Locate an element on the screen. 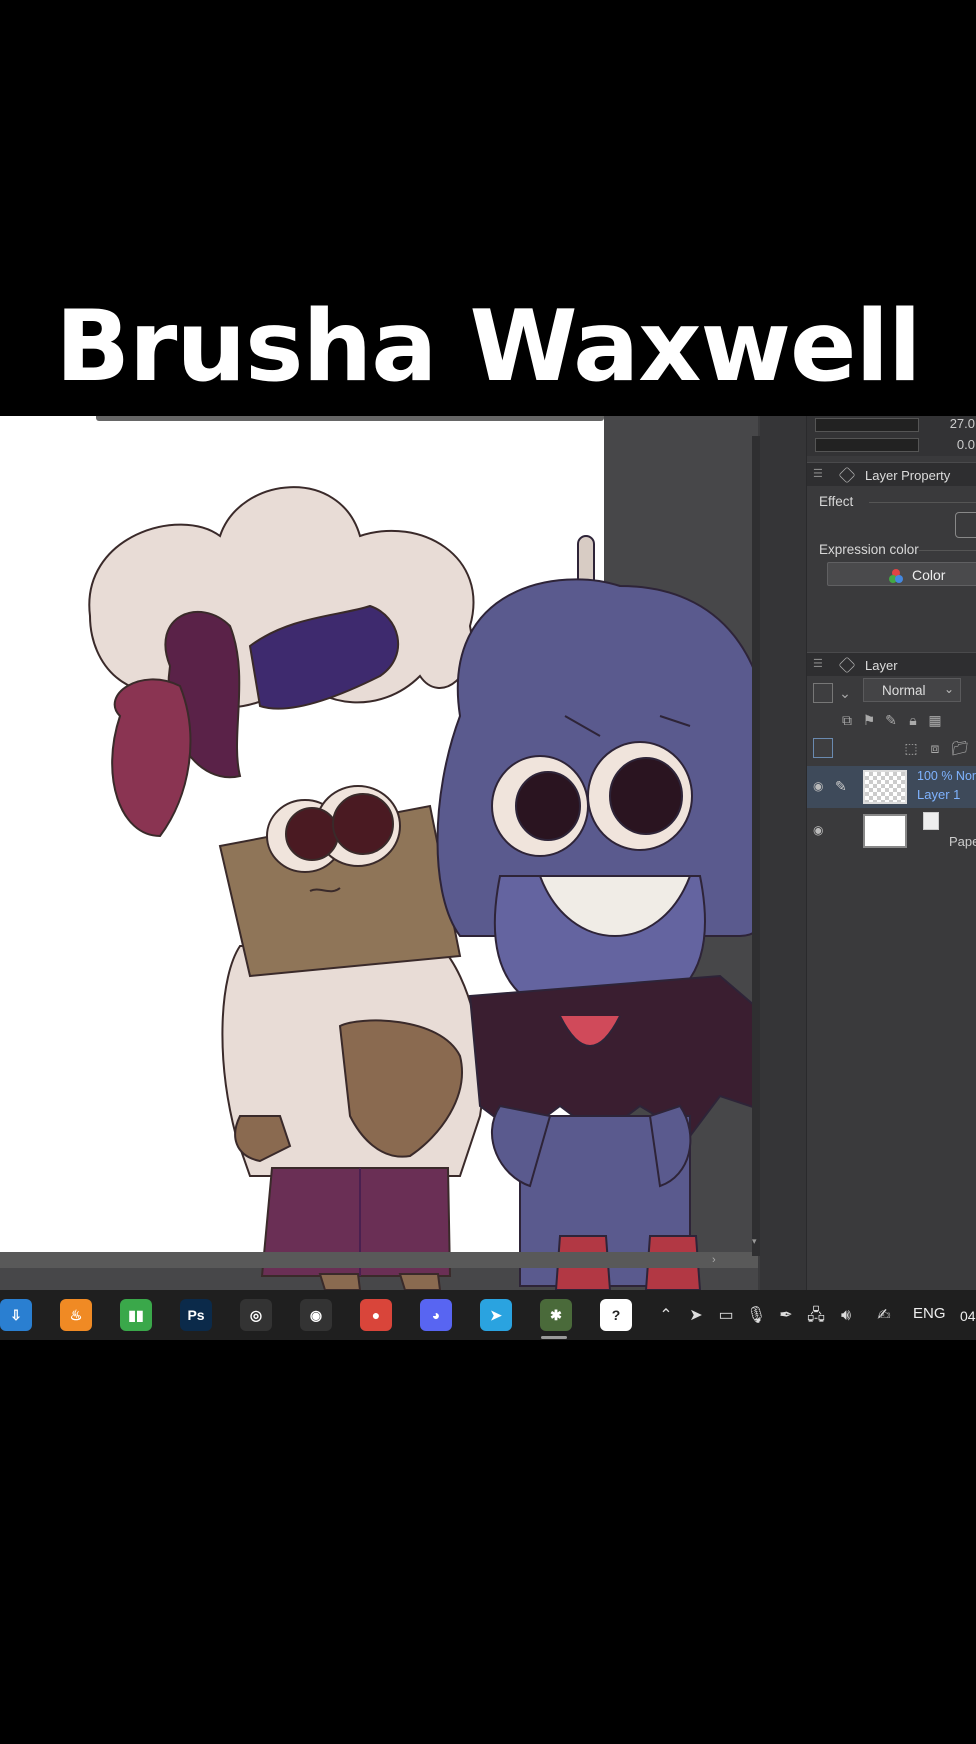 This screenshot has width=976, height=1744. windows-taskbar: ⇩ ♨ ▮▮ Ps ◎ ◉ ● ◕ ➤ ✱? ⌃ ➤ ▭ 🎙︎ ✒ 🖧︎ 🔊︎ ✍︎ ENG 04 is located at coordinates (488, 1315).